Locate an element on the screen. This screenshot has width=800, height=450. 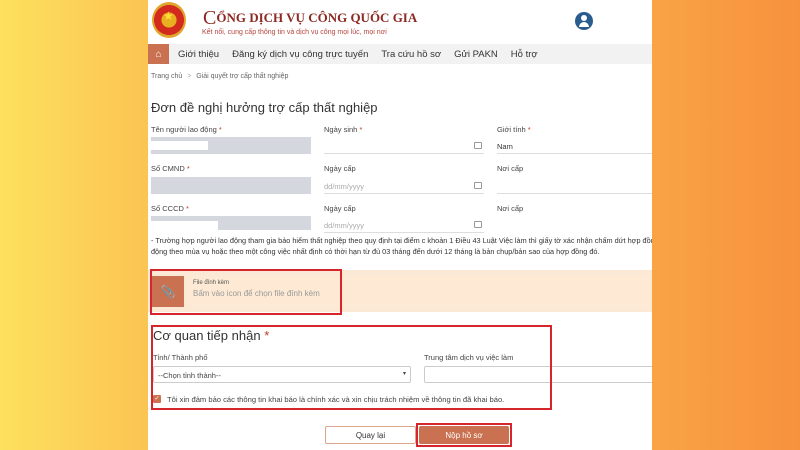
cmnd-label: Số CMND * is located at coordinates (170, 168).